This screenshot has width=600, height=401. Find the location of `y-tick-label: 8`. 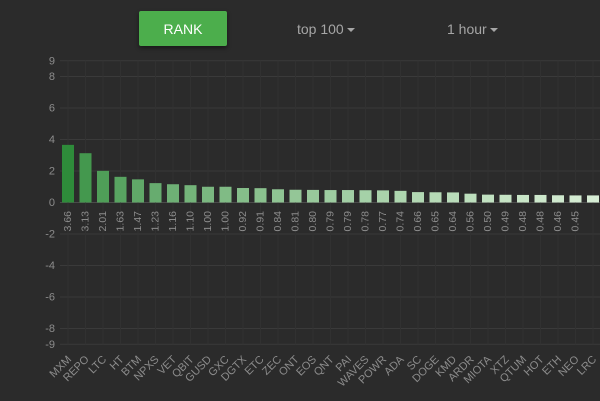

y-tick-label: 8 is located at coordinates (52, 77).